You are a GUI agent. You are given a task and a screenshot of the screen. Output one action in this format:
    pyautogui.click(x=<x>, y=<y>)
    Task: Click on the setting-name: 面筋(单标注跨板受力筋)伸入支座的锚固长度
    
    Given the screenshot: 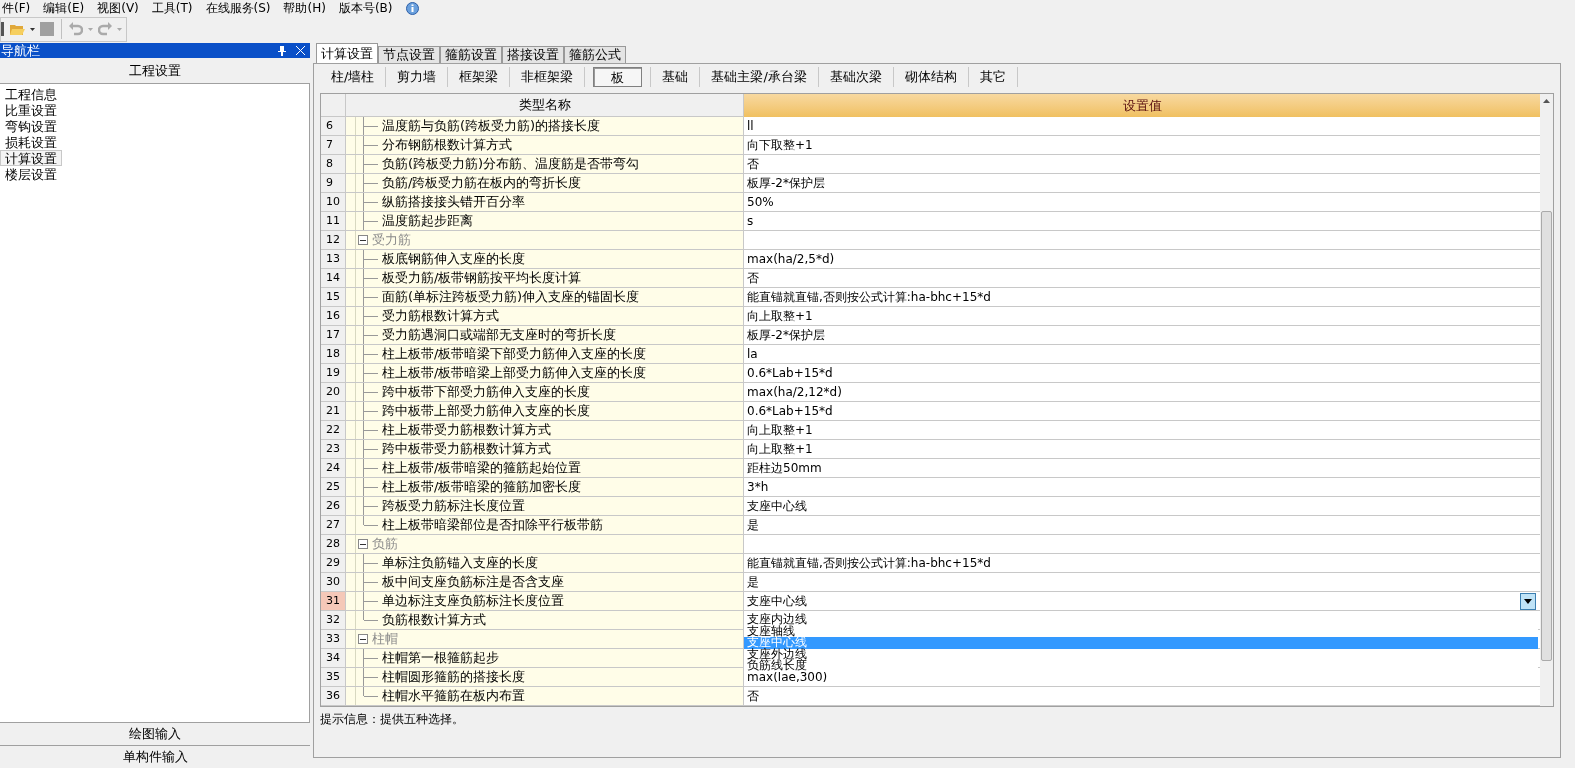 What is the action you would take?
    pyautogui.click(x=511, y=297)
    